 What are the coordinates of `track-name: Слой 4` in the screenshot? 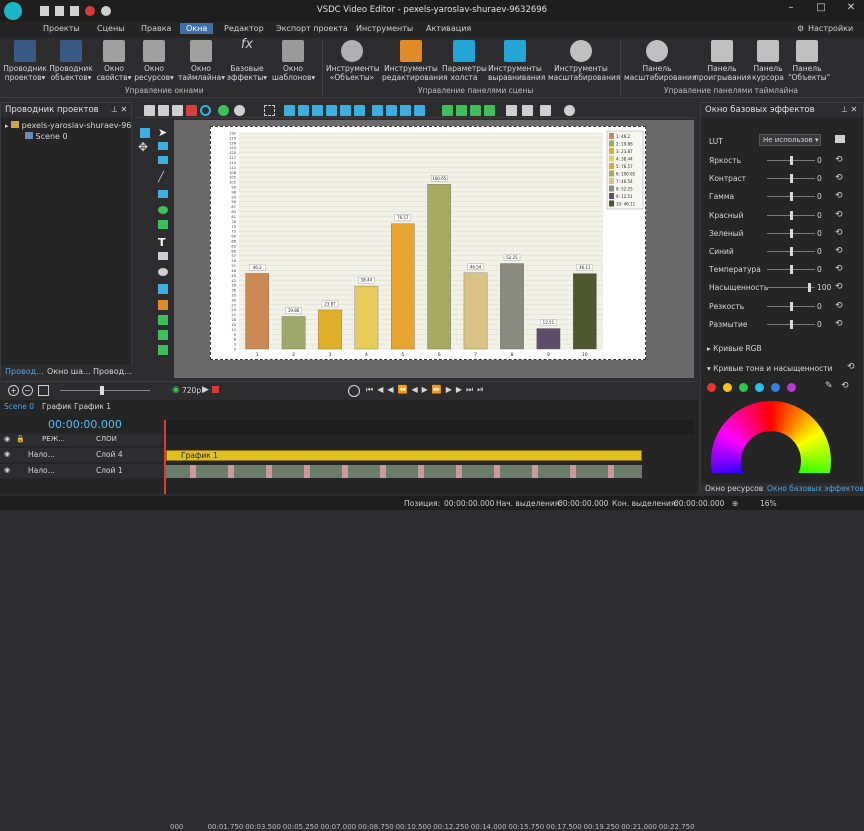 It's located at (109, 454).